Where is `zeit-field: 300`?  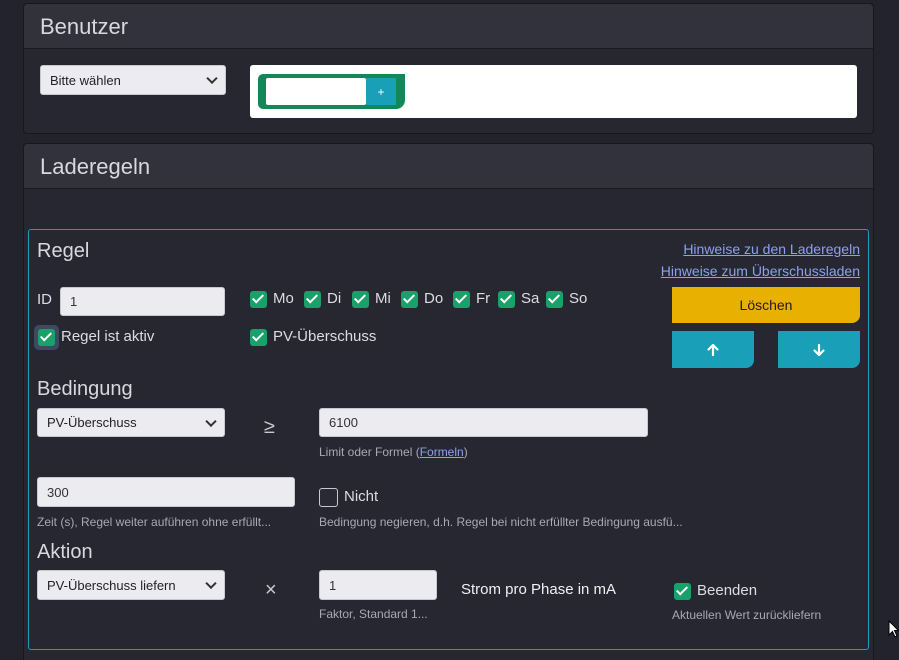
zeit-field: 300 is located at coordinates (166, 492).